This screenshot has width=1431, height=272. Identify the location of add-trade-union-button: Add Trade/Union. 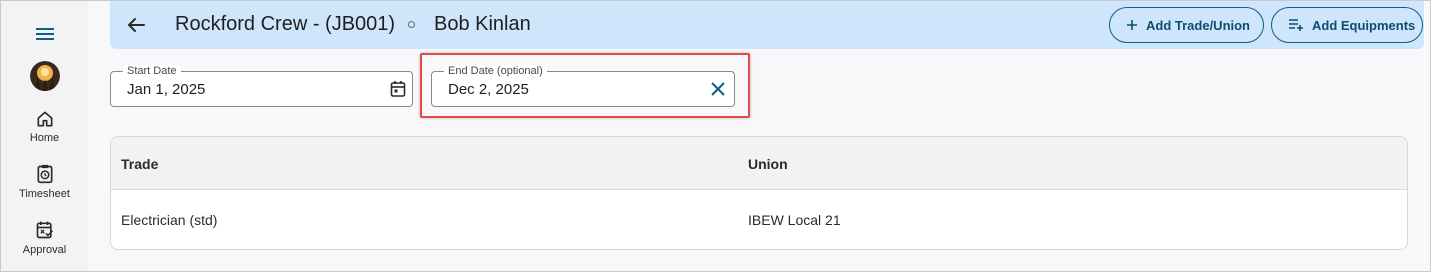
(1186, 25).